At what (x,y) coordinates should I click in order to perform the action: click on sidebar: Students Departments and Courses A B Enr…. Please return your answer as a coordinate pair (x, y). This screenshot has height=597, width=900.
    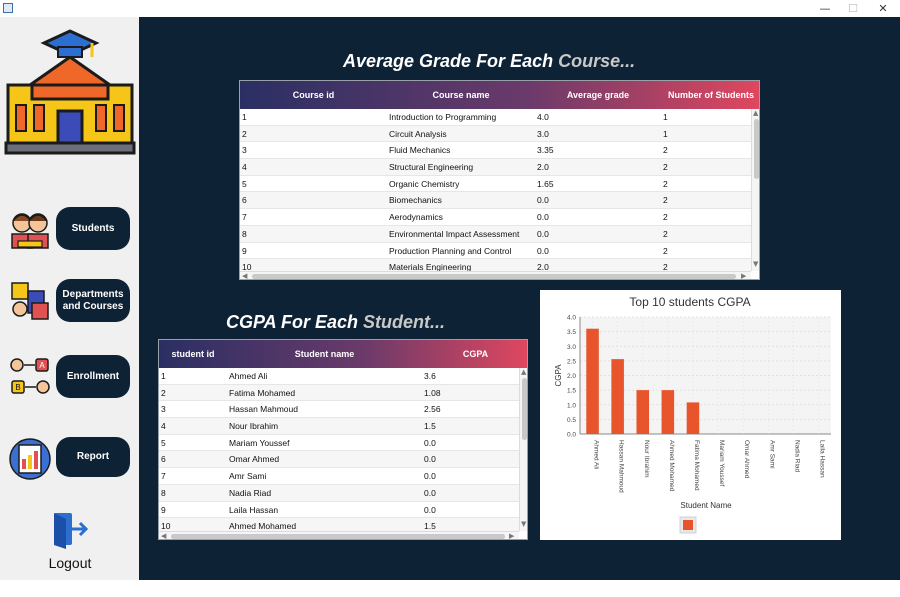
    Looking at the image, I should click on (69, 298).